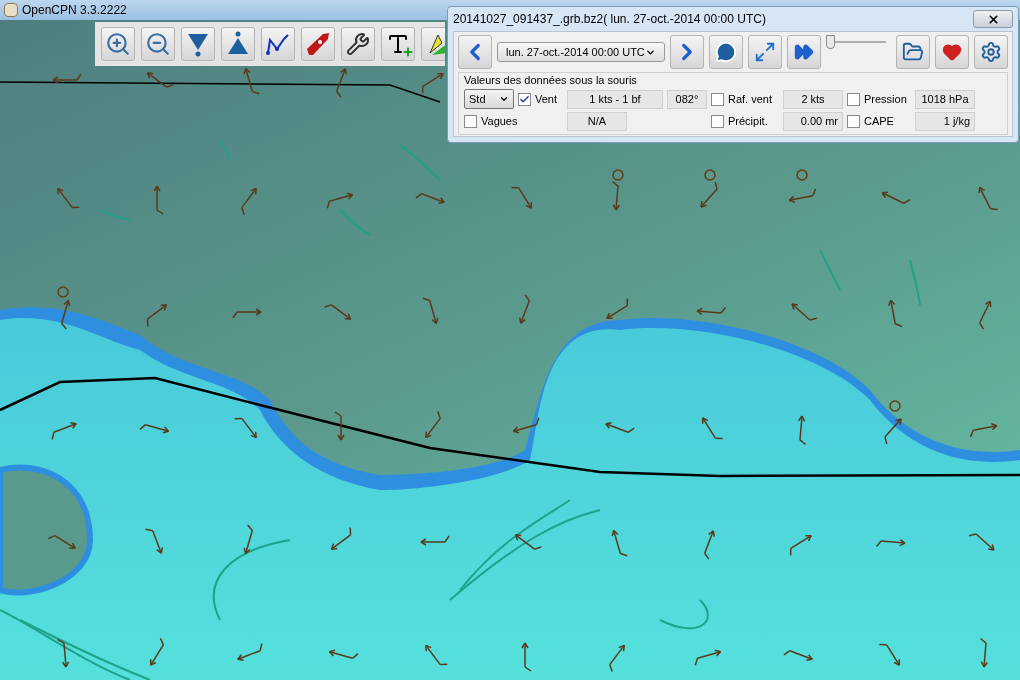 The height and width of the screenshot is (680, 1020). What do you see at coordinates (813, 99) in the screenshot?
I see `value-field: 2 kts` at bounding box center [813, 99].